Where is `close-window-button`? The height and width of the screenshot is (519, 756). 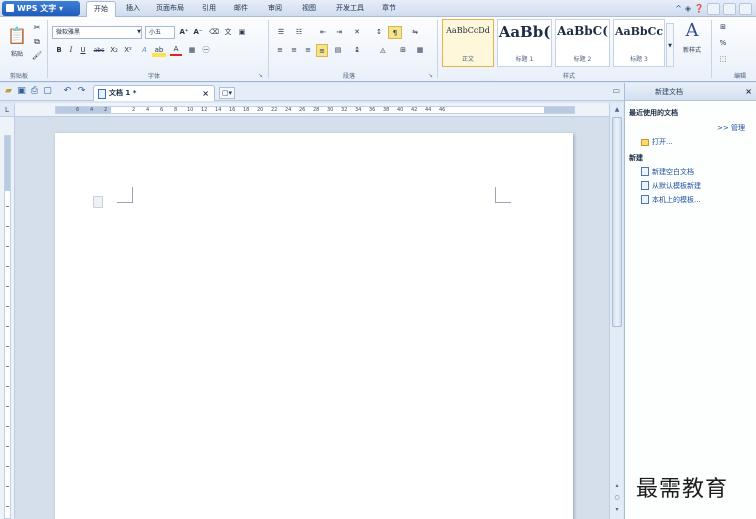 close-window-button is located at coordinates (745, 8).